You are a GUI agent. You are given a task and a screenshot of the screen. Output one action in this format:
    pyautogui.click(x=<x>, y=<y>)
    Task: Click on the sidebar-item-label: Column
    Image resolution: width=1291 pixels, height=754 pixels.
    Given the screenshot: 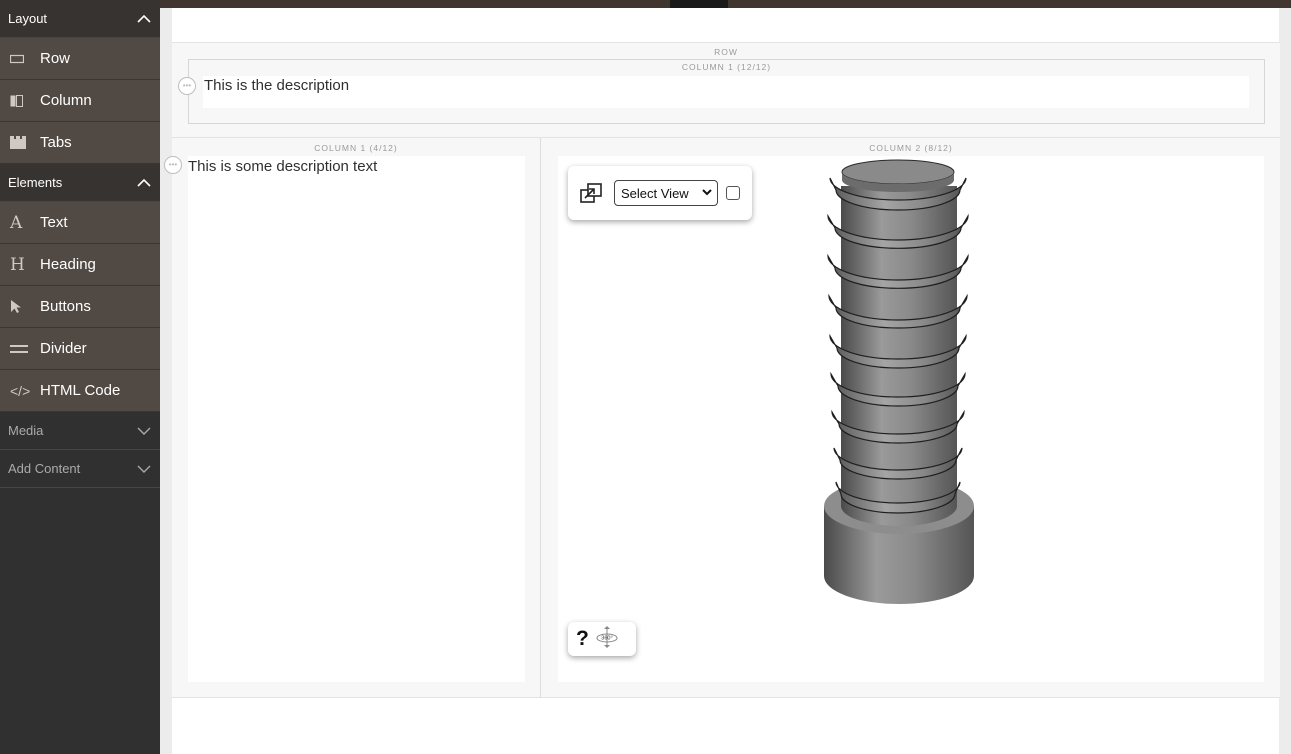 What is the action you would take?
    pyautogui.click(x=66, y=100)
    